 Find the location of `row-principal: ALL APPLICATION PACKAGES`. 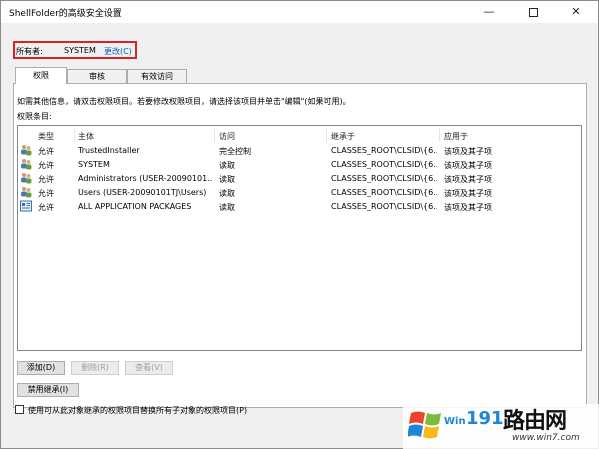

row-principal: ALL APPLICATION PACKAGES is located at coordinates (135, 206).